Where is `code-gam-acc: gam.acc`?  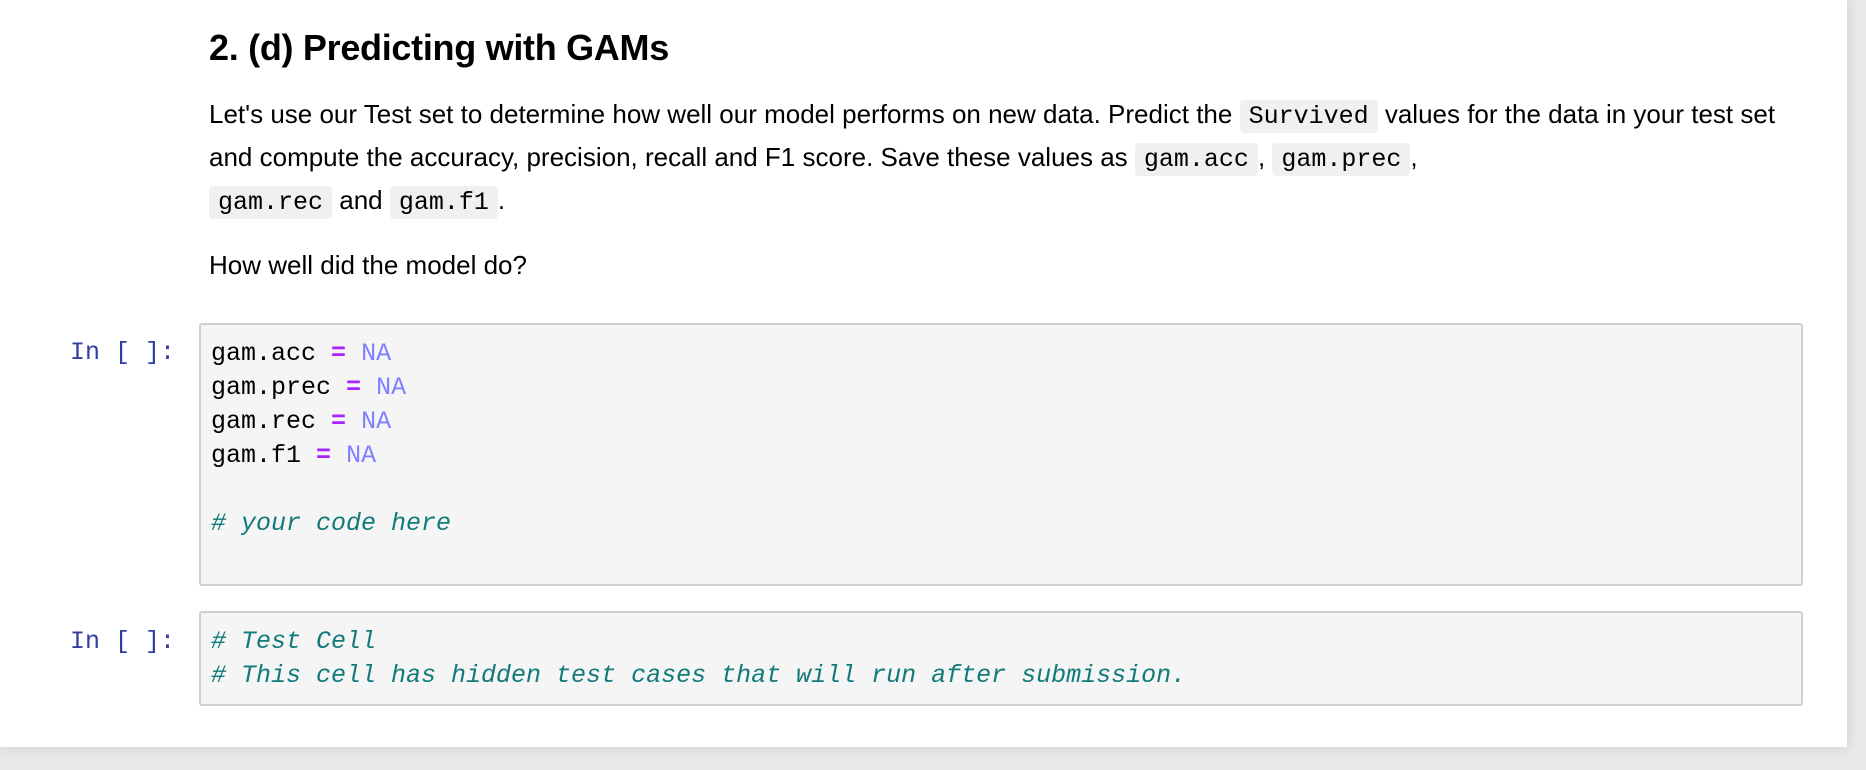 code-gam-acc: gam.acc is located at coordinates (1196, 159).